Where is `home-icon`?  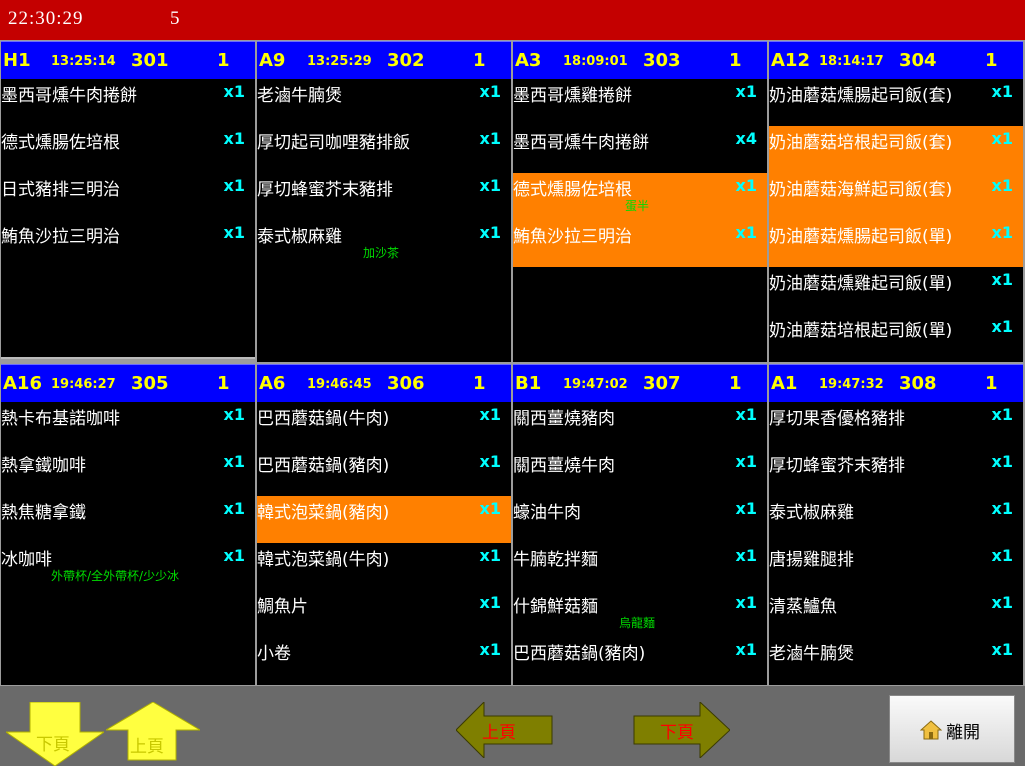
home-icon is located at coordinates (931, 730).